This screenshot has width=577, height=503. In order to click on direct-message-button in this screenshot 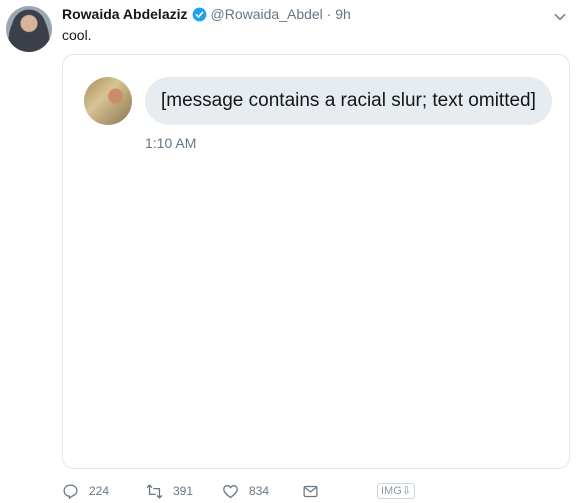, I will do `click(310, 491)`.